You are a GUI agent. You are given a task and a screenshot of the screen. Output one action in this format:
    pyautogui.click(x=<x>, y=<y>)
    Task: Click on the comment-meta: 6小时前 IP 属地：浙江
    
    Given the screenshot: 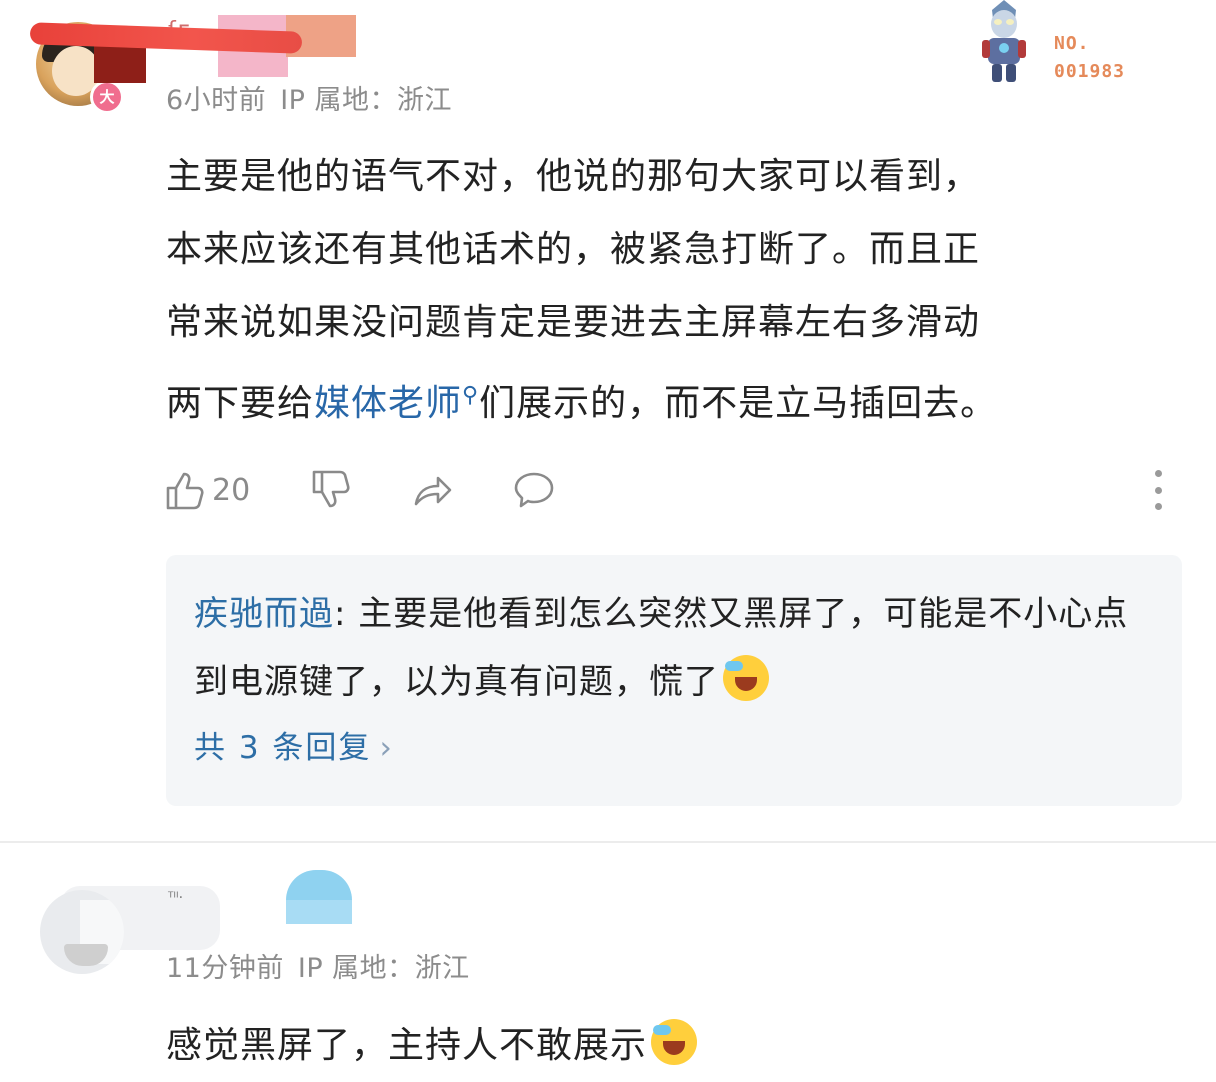 What is the action you would take?
    pyautogui.click(x=316, y=97)
    